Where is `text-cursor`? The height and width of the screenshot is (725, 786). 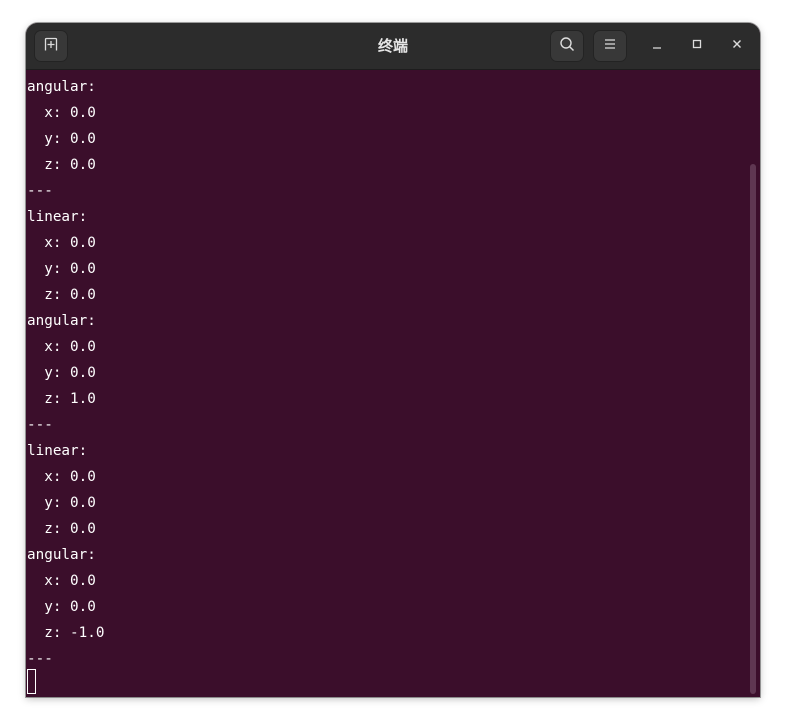
text-cursor is located at coordinates (31, 681).